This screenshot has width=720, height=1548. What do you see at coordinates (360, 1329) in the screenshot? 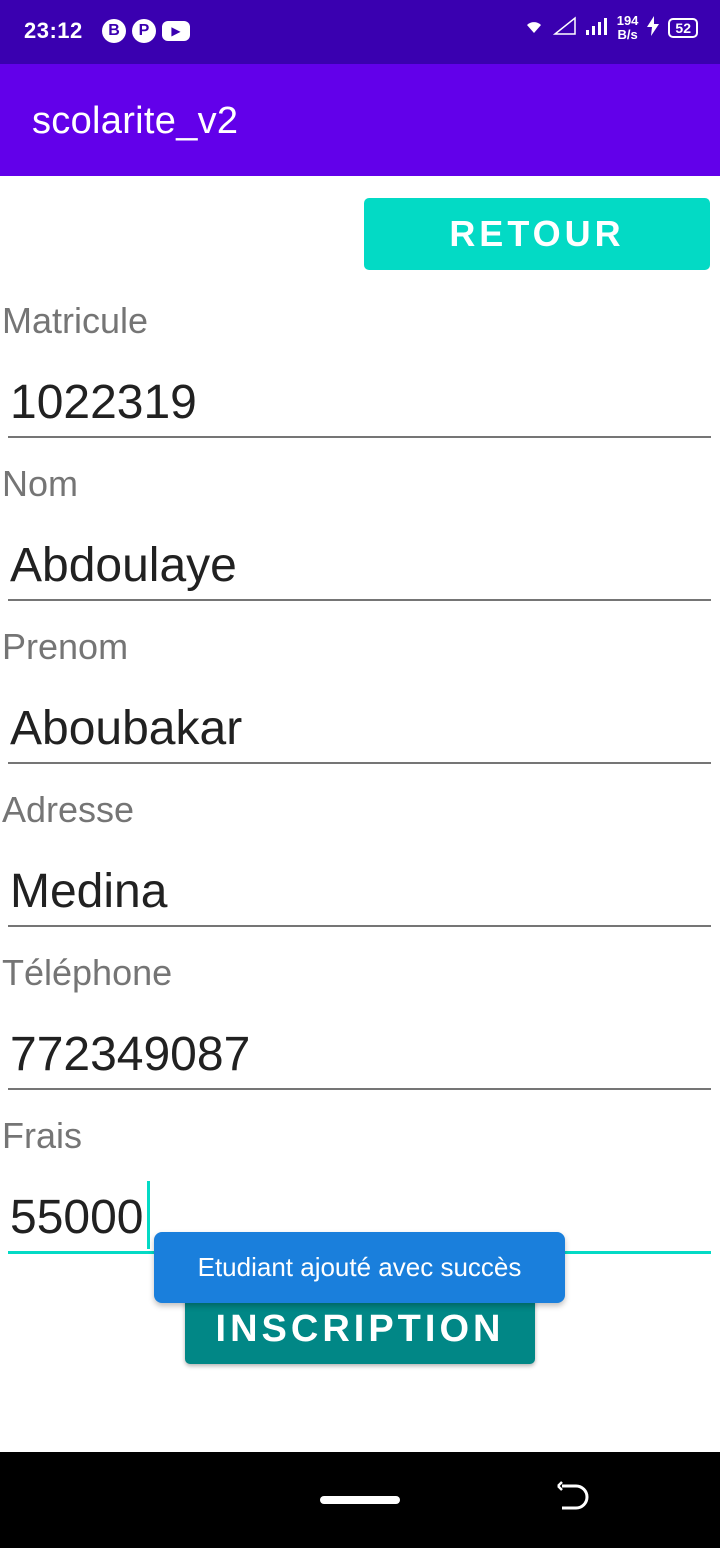
I see `inscription-button: INSCRIPTION` at bounding box center [360, 1329].